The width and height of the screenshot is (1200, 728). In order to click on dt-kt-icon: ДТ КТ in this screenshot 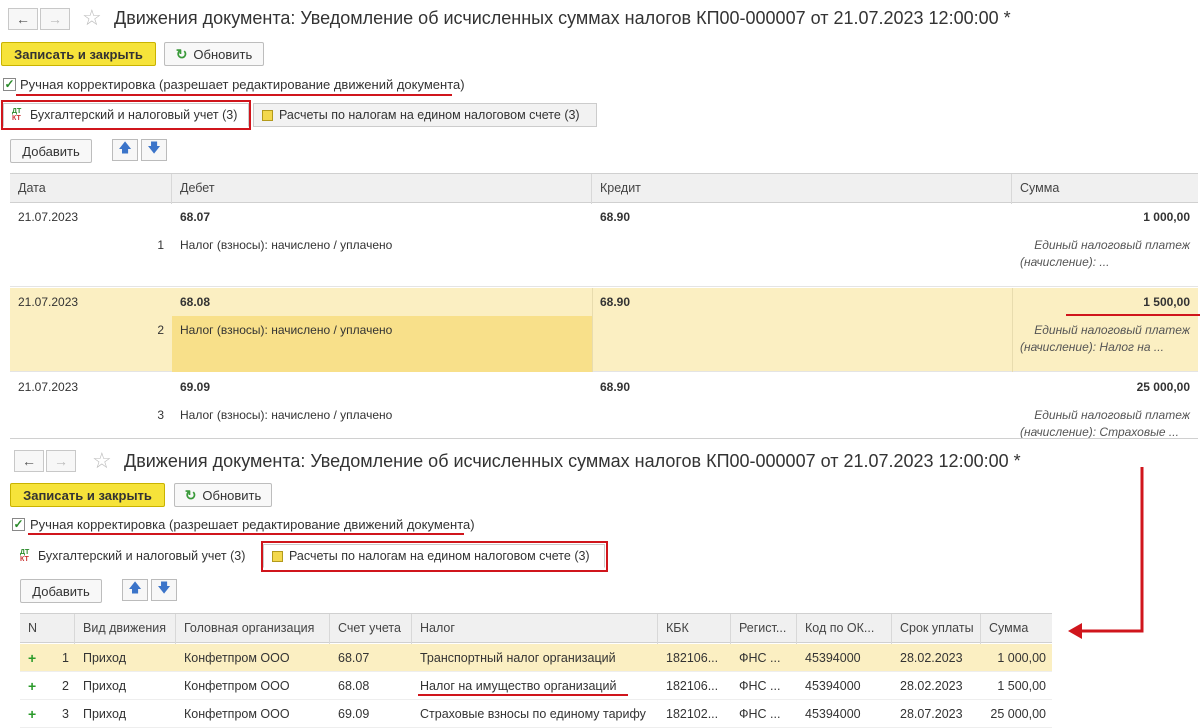, I will do `click(25, 556)`.